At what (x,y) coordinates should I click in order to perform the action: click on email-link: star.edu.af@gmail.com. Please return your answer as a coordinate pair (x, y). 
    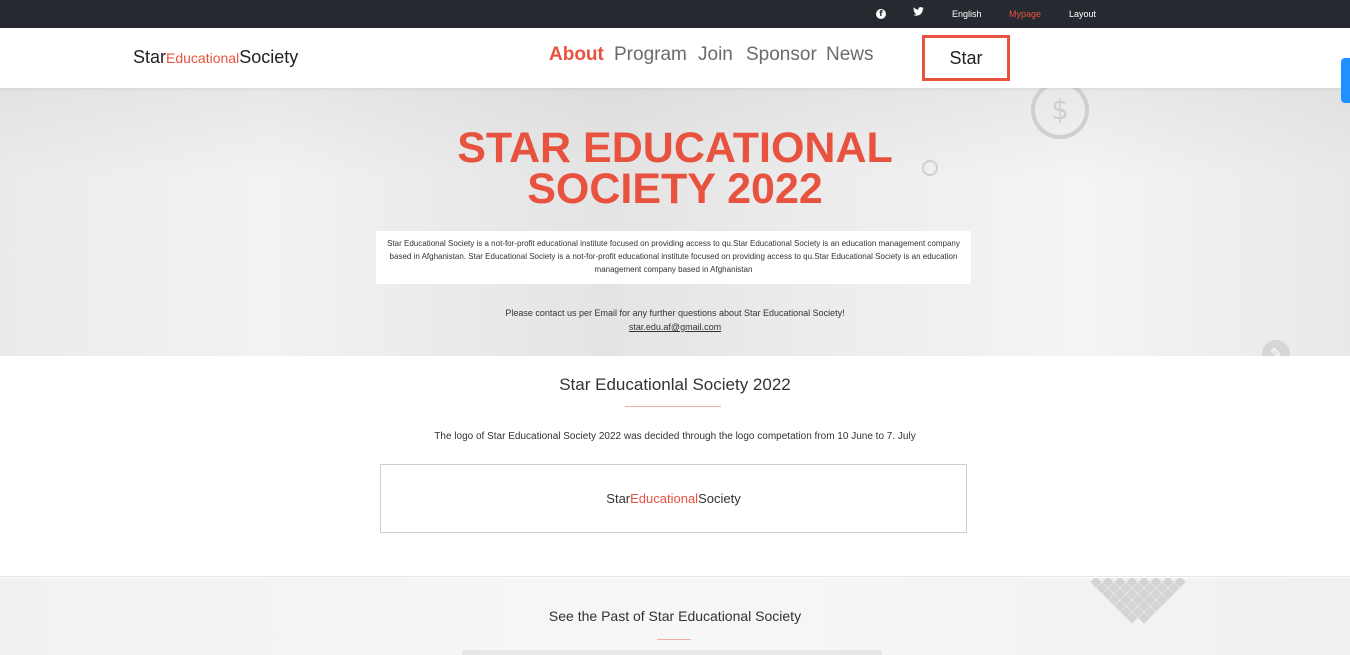
    Looking at the image, I should click on (675, 327).